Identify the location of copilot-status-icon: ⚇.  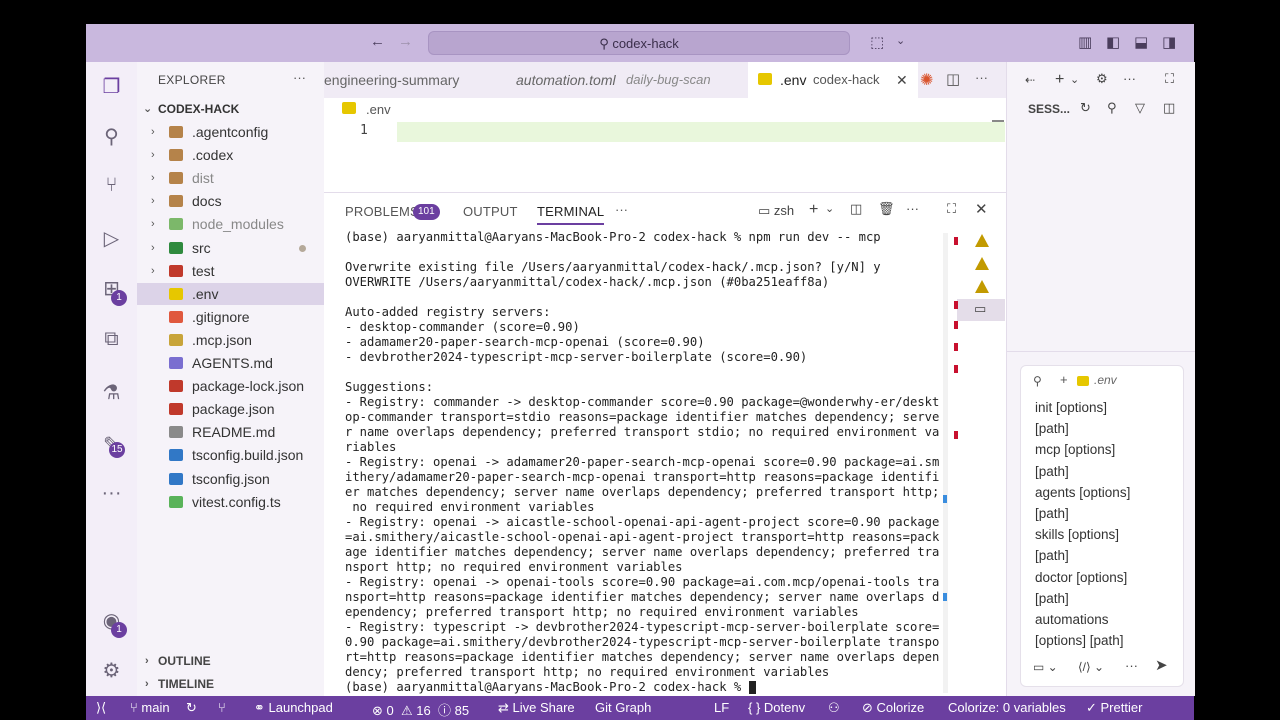
(834, 708).